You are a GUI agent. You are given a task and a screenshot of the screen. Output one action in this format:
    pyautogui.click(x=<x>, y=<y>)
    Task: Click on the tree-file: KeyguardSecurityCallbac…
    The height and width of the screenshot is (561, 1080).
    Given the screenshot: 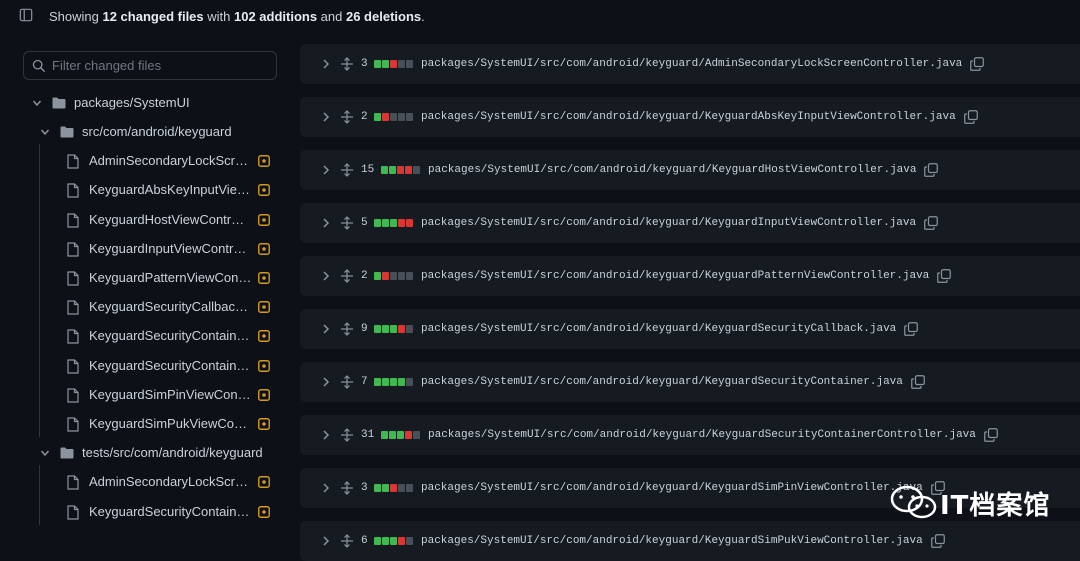 What is the action you would take?
    pyautogui.click(x=140, y=307)
    